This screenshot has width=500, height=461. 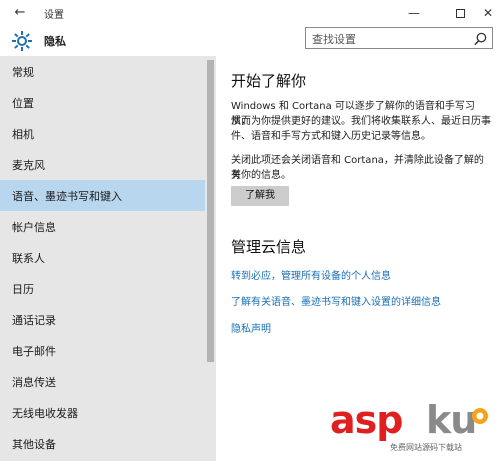 I want to click on sidebar-scrollbar-thumb, so click(x=210, y=211).